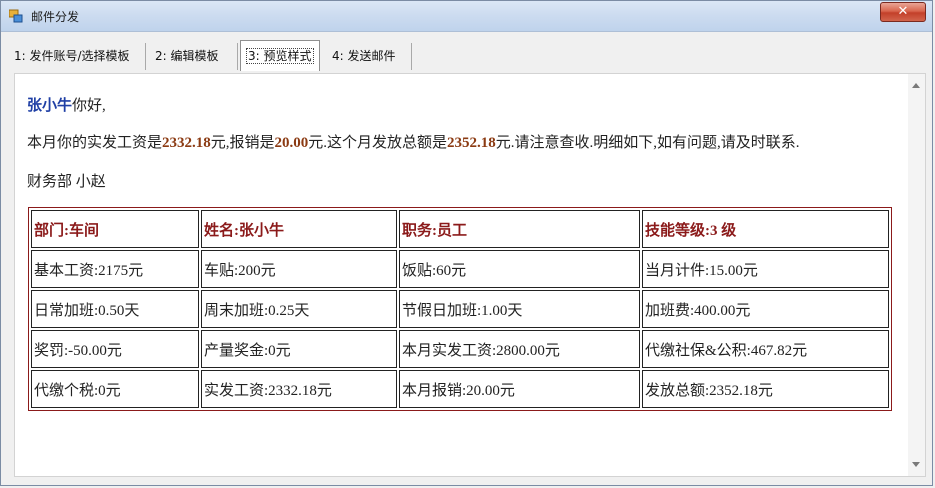  Describe the element at coordinates (16, 16) in the screenshot. I see `mail-app-icon` at that location.